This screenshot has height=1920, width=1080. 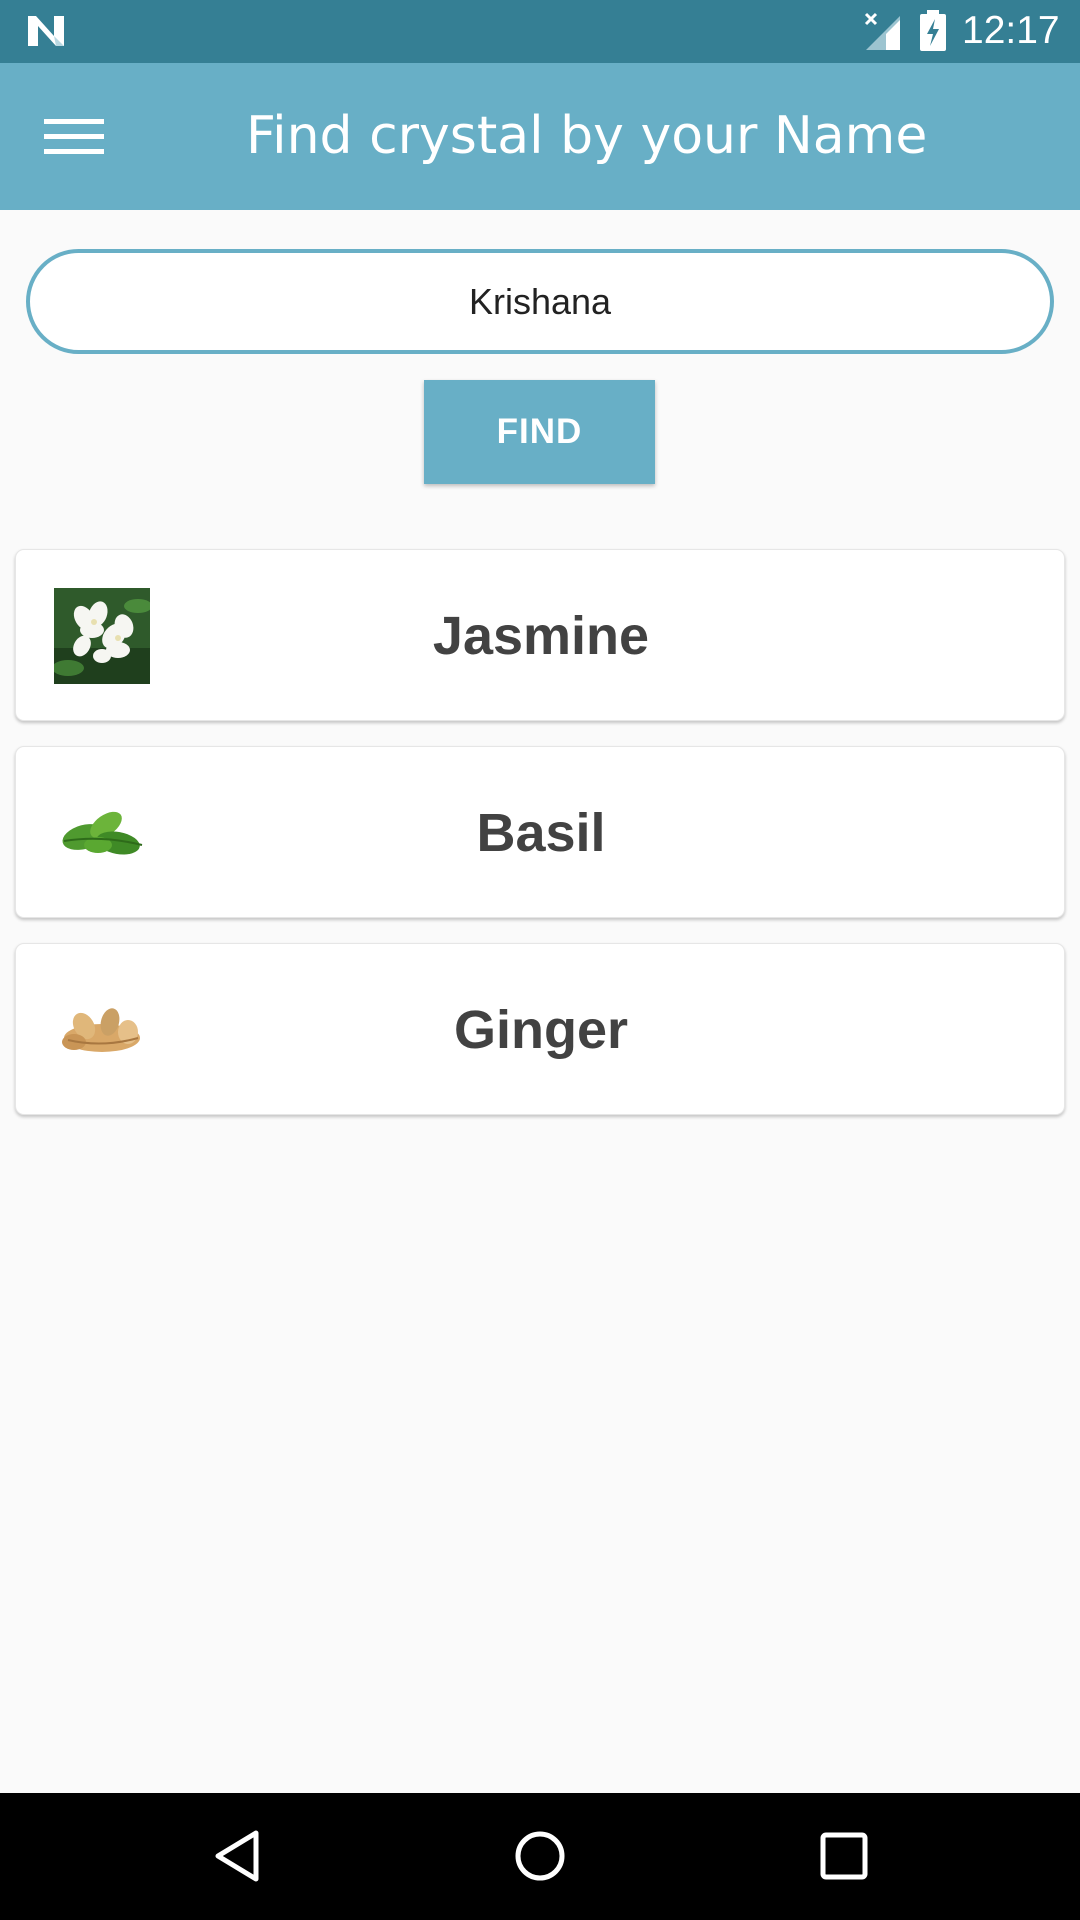 I want to click on app-bar: Find crystal by your Name, so click(x=540, y=136).